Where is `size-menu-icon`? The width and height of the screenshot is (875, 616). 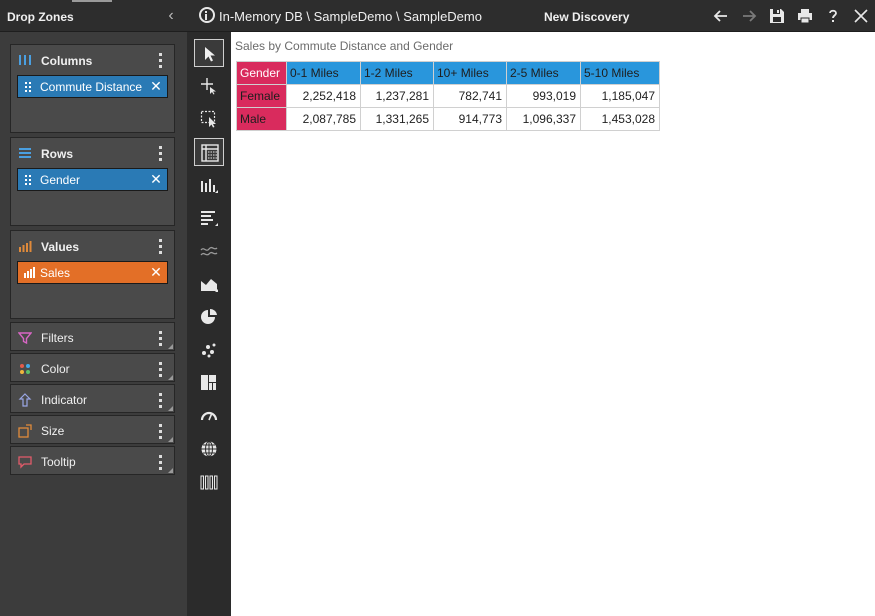 size-menu-icon is located at coordinates (161, 431).